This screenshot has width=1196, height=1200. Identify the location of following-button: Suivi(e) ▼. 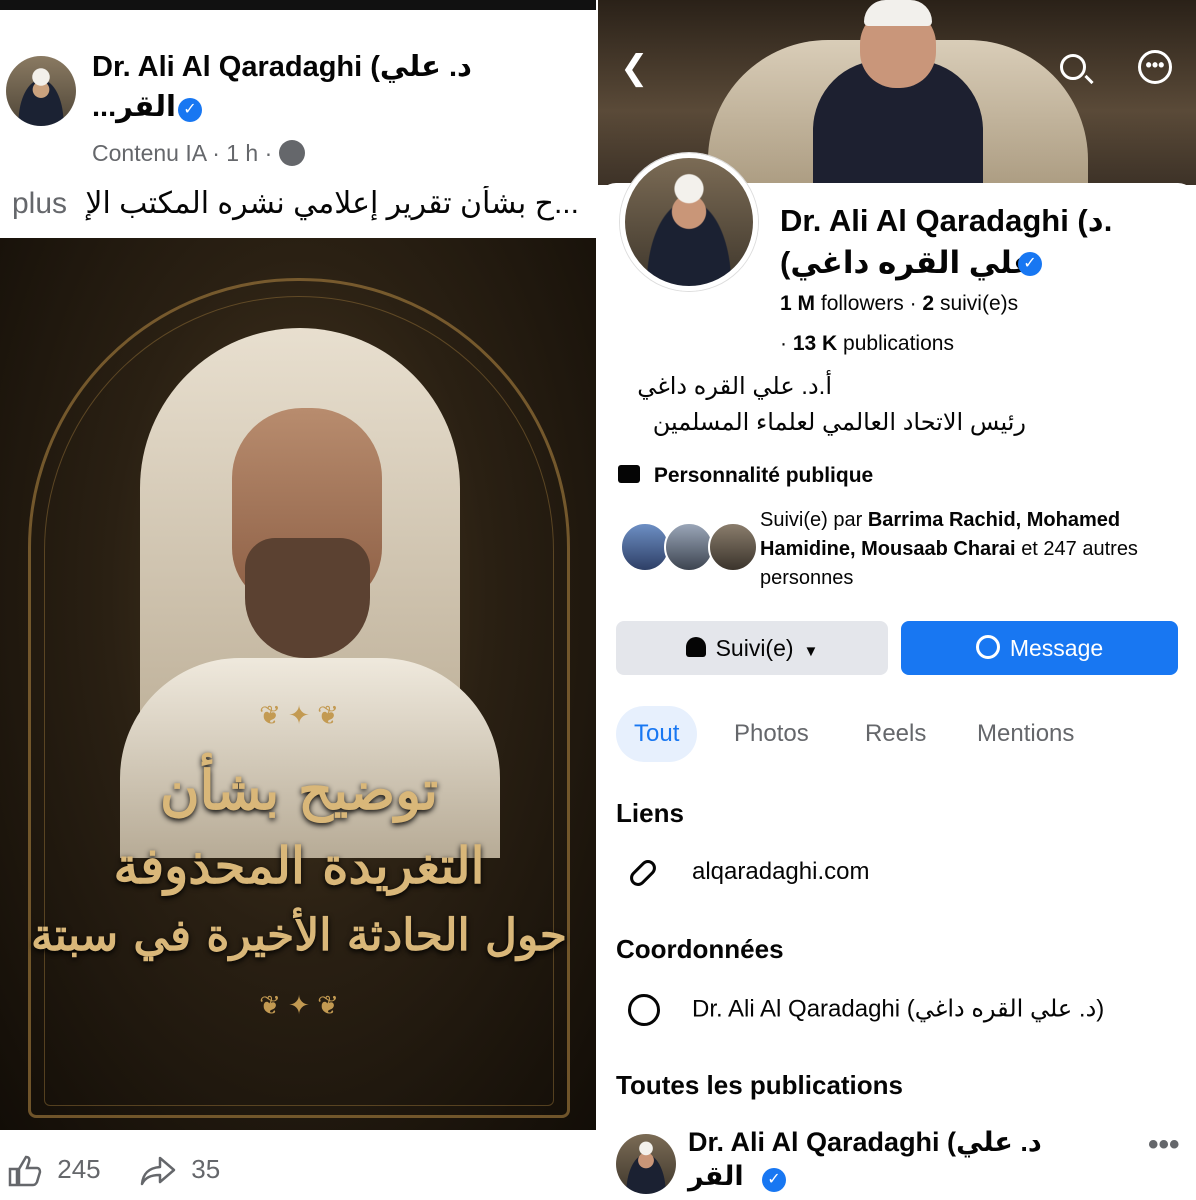
(752, 648).